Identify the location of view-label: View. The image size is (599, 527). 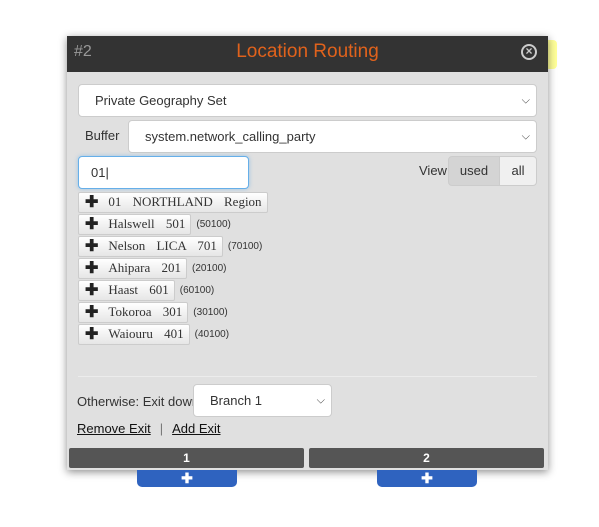
(433, 170).